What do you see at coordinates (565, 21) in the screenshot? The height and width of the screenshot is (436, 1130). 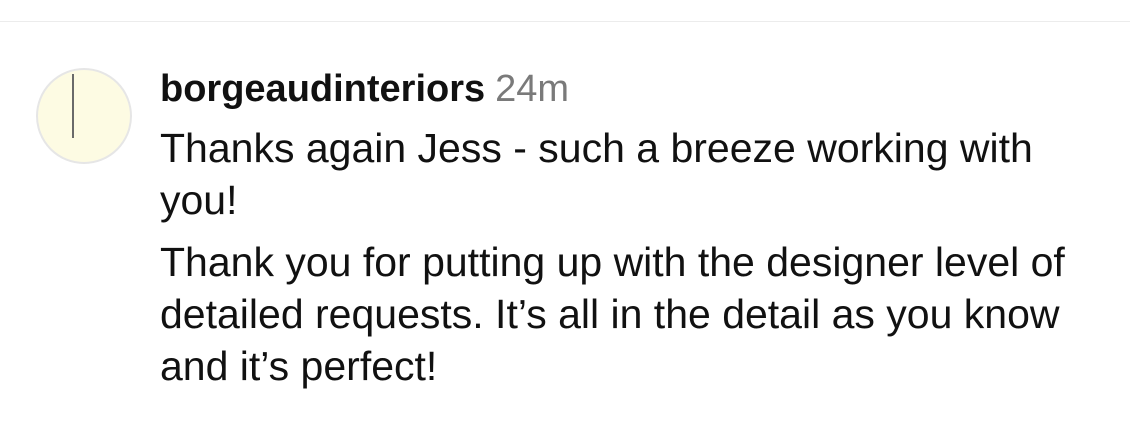 I see `top-divider` at bounding box center [565, 21].